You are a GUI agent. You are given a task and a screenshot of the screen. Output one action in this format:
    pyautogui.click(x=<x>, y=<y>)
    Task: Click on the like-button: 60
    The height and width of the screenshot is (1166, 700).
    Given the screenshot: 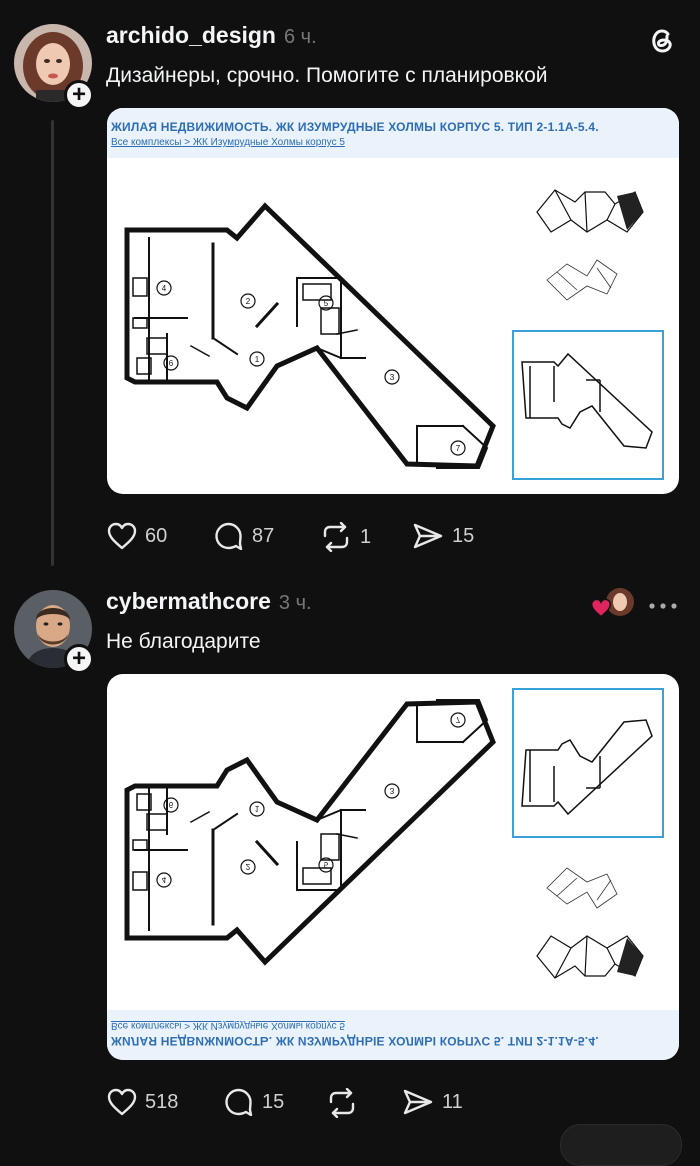 What is the action you would take?
    pyautogui.click(x=137, y=536)
    